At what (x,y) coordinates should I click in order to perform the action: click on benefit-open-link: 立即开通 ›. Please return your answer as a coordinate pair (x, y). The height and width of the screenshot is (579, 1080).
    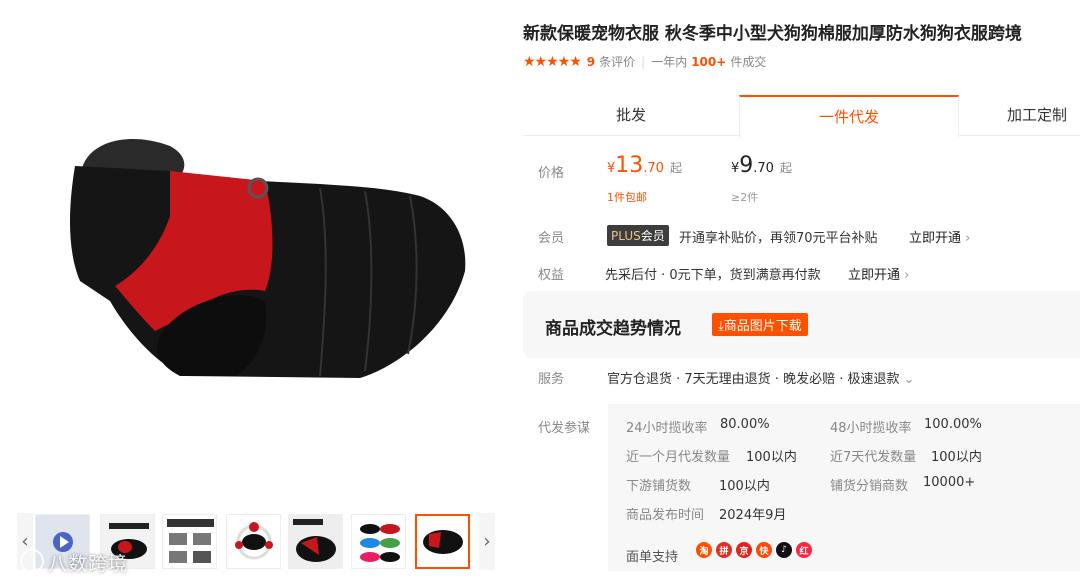
    Looking at the image, I should click on (878, 273).